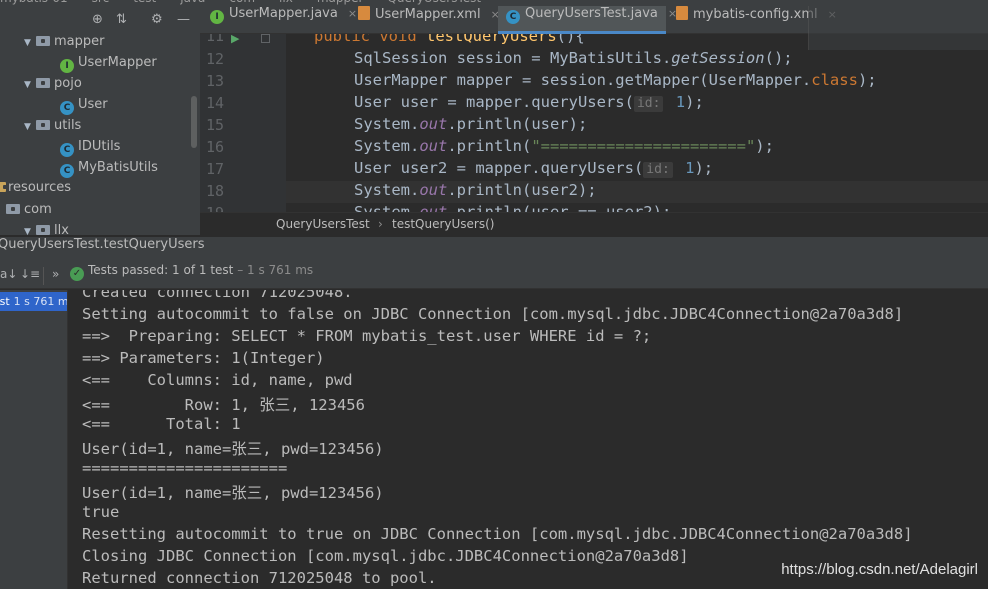  I want to click on breadcrumb-item: QueryUsersTest, so click(434, 2).